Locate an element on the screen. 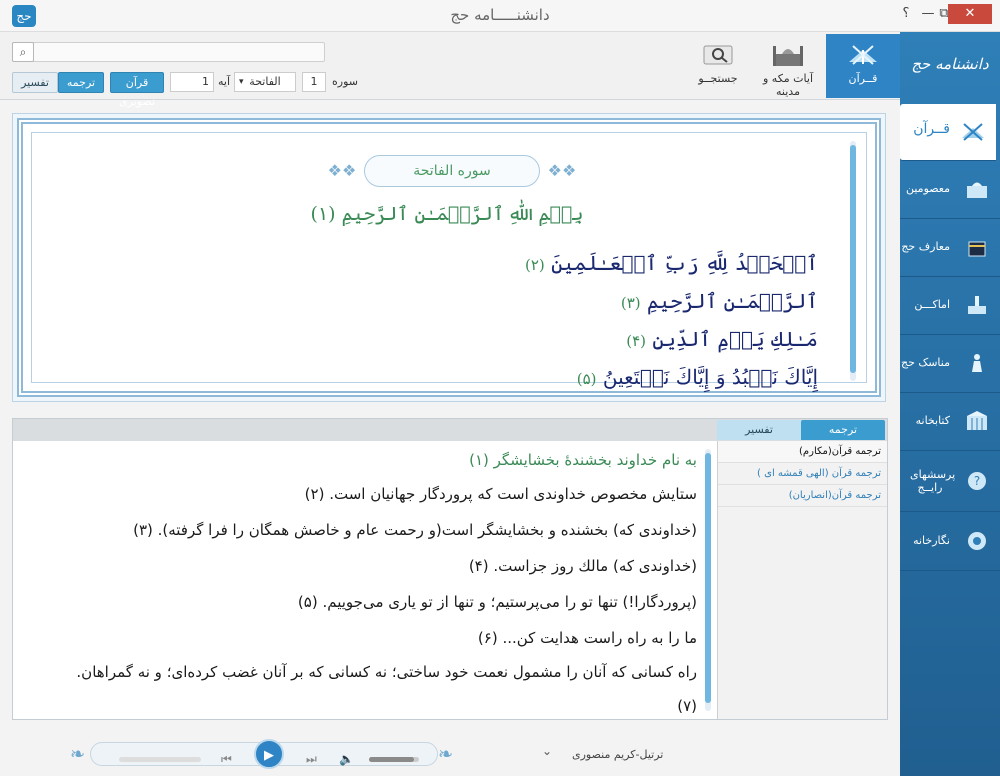 This screenshot has height=776, width=1000. sidebar-item-label: نگارخانه is located at coordinates (931, 540).